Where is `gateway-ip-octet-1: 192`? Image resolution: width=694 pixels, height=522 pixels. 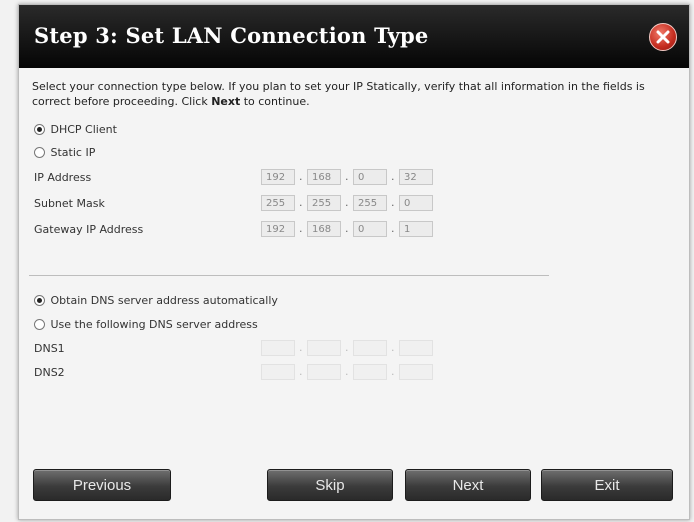
gateway-ip-octet-1: 192 is located at coordinates (278, 229).